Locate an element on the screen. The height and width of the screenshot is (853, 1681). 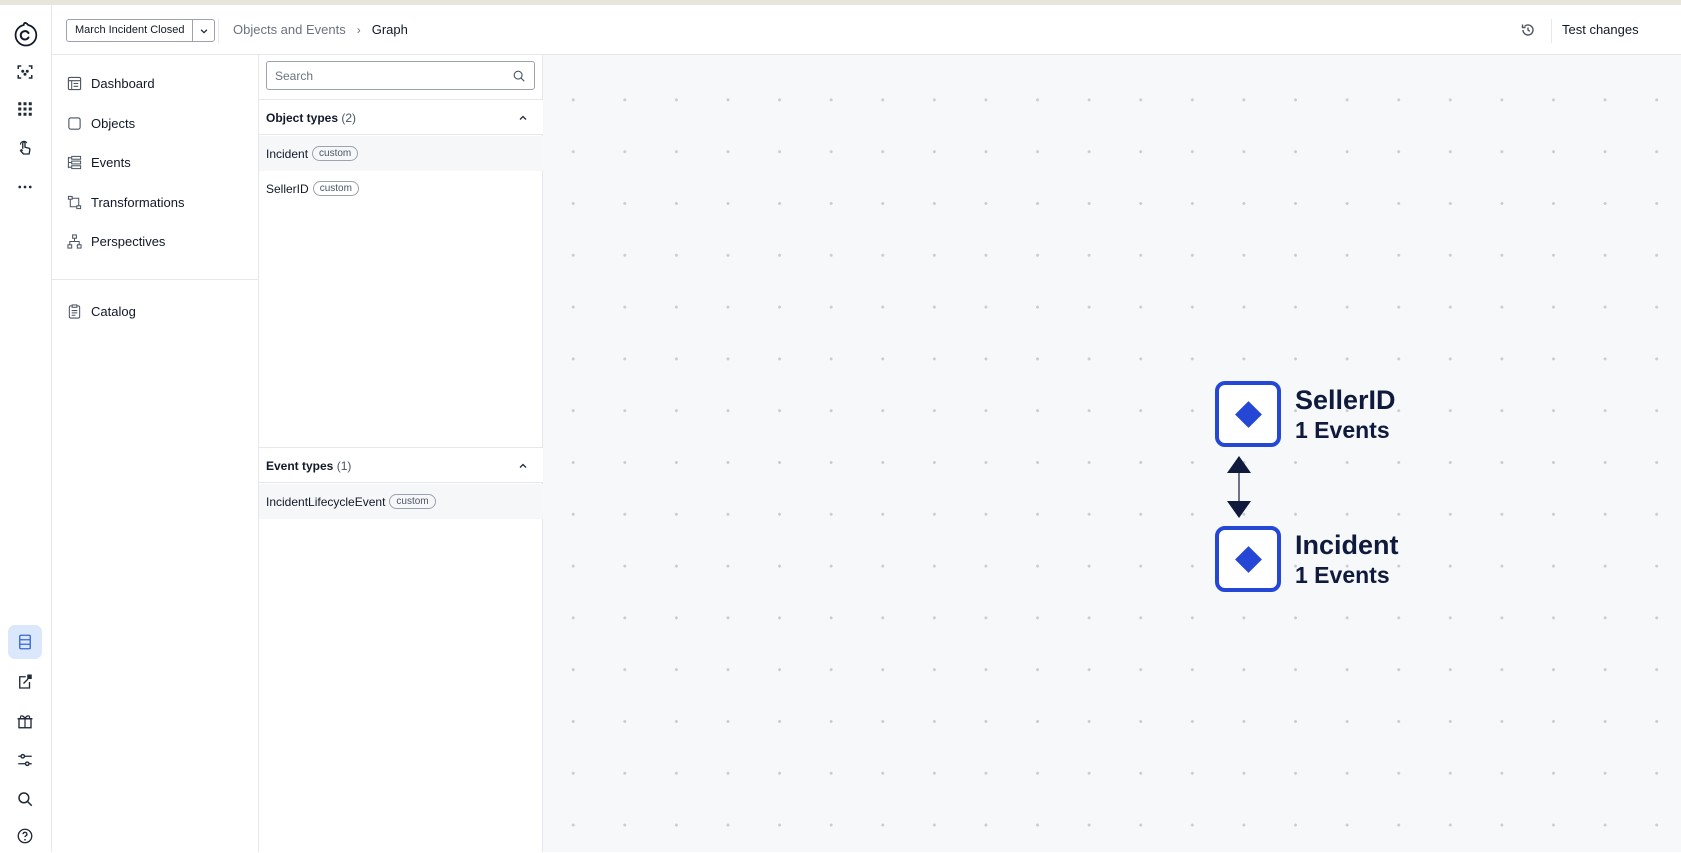
object-scan-icon is located at coordinates (25, 72).